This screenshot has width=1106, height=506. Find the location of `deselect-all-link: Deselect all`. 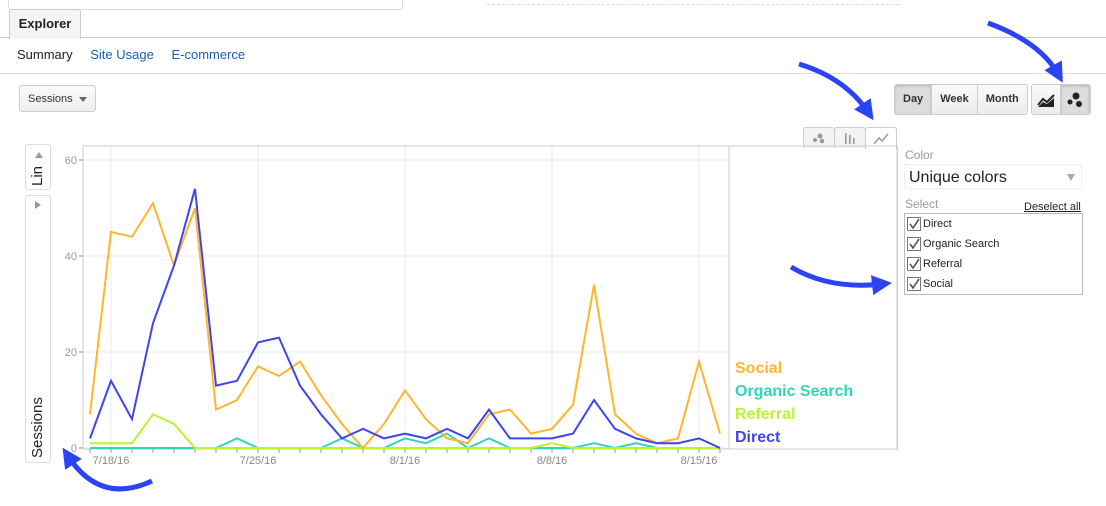

deselect-all-link: Deselect all is located at coordinates (1052, 207).